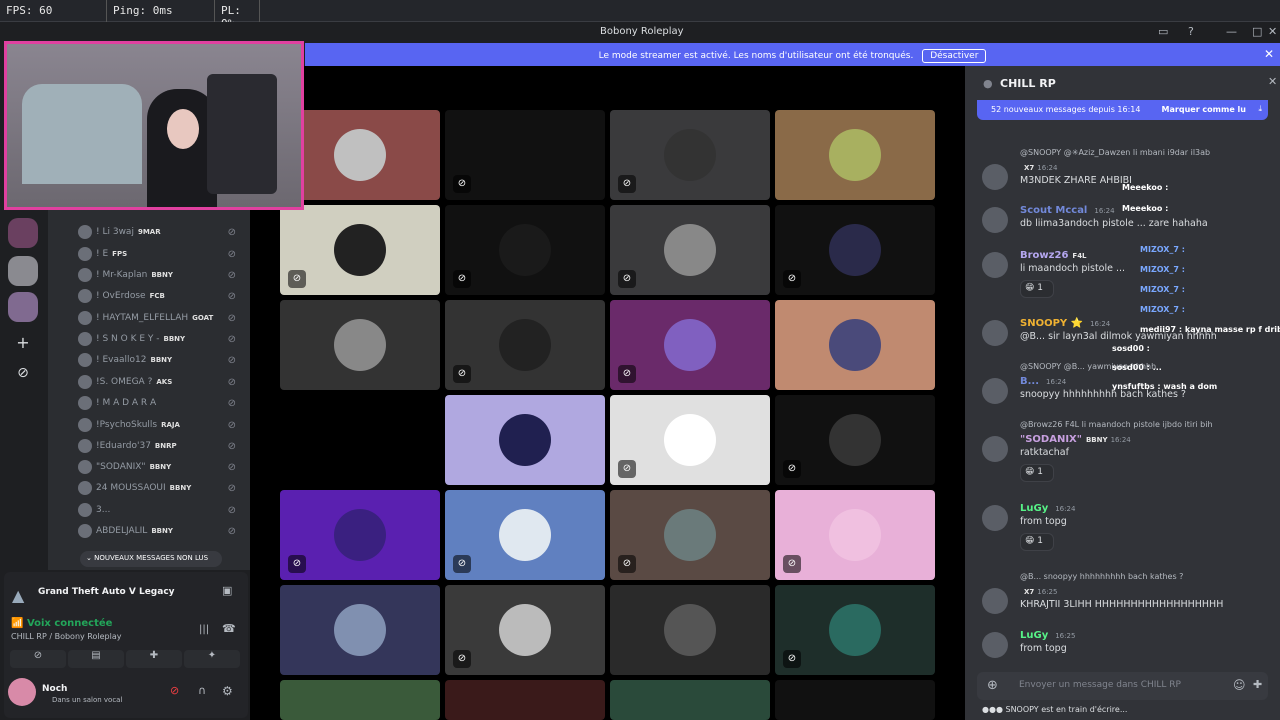 The image size is (1280, 720). Describe the element at coordinates (1269, 54) in the screenshot. I see `close-banner-icon: ✕` at that location.